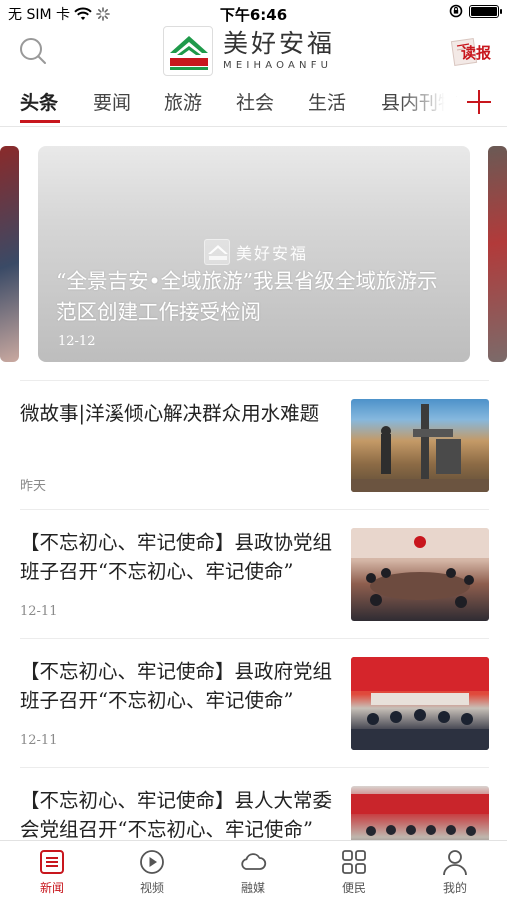 The height and width of the screenshot is (900, 507). Describe the element at coordinates (183, 101) in the screenshot. I see `tab-travel: 旅游` at that location.